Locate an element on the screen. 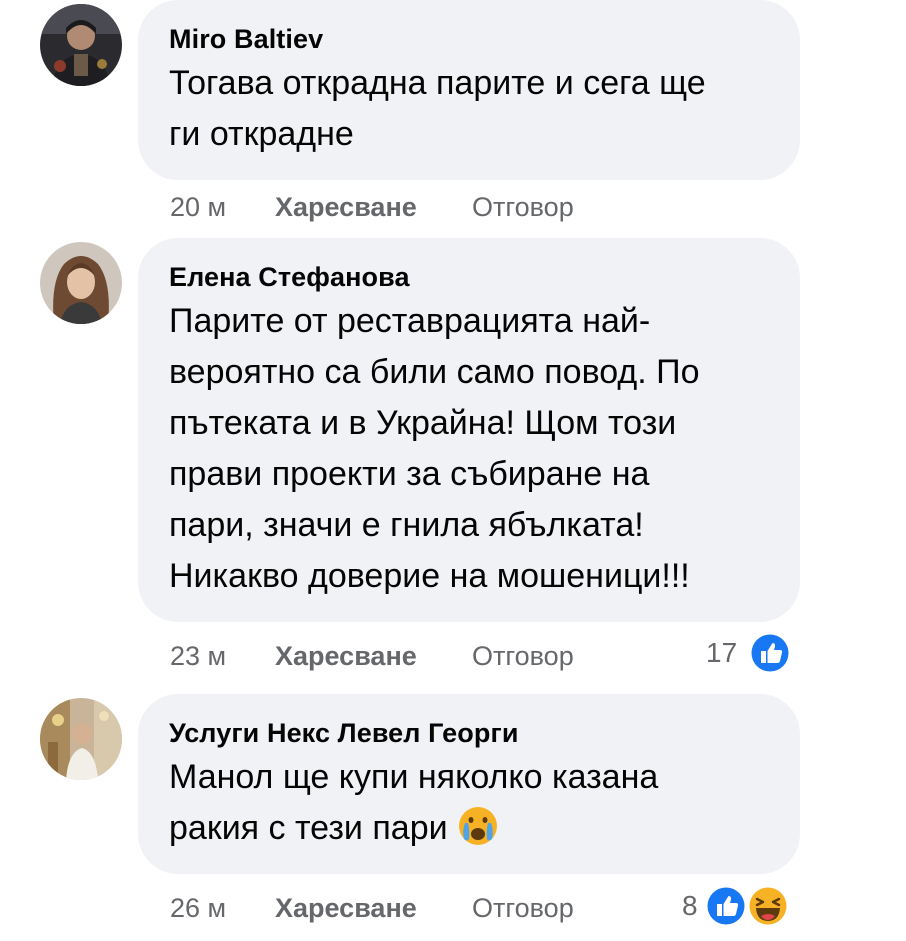  comment-author: Елена Стефанова is located at coordinates (471, 277).